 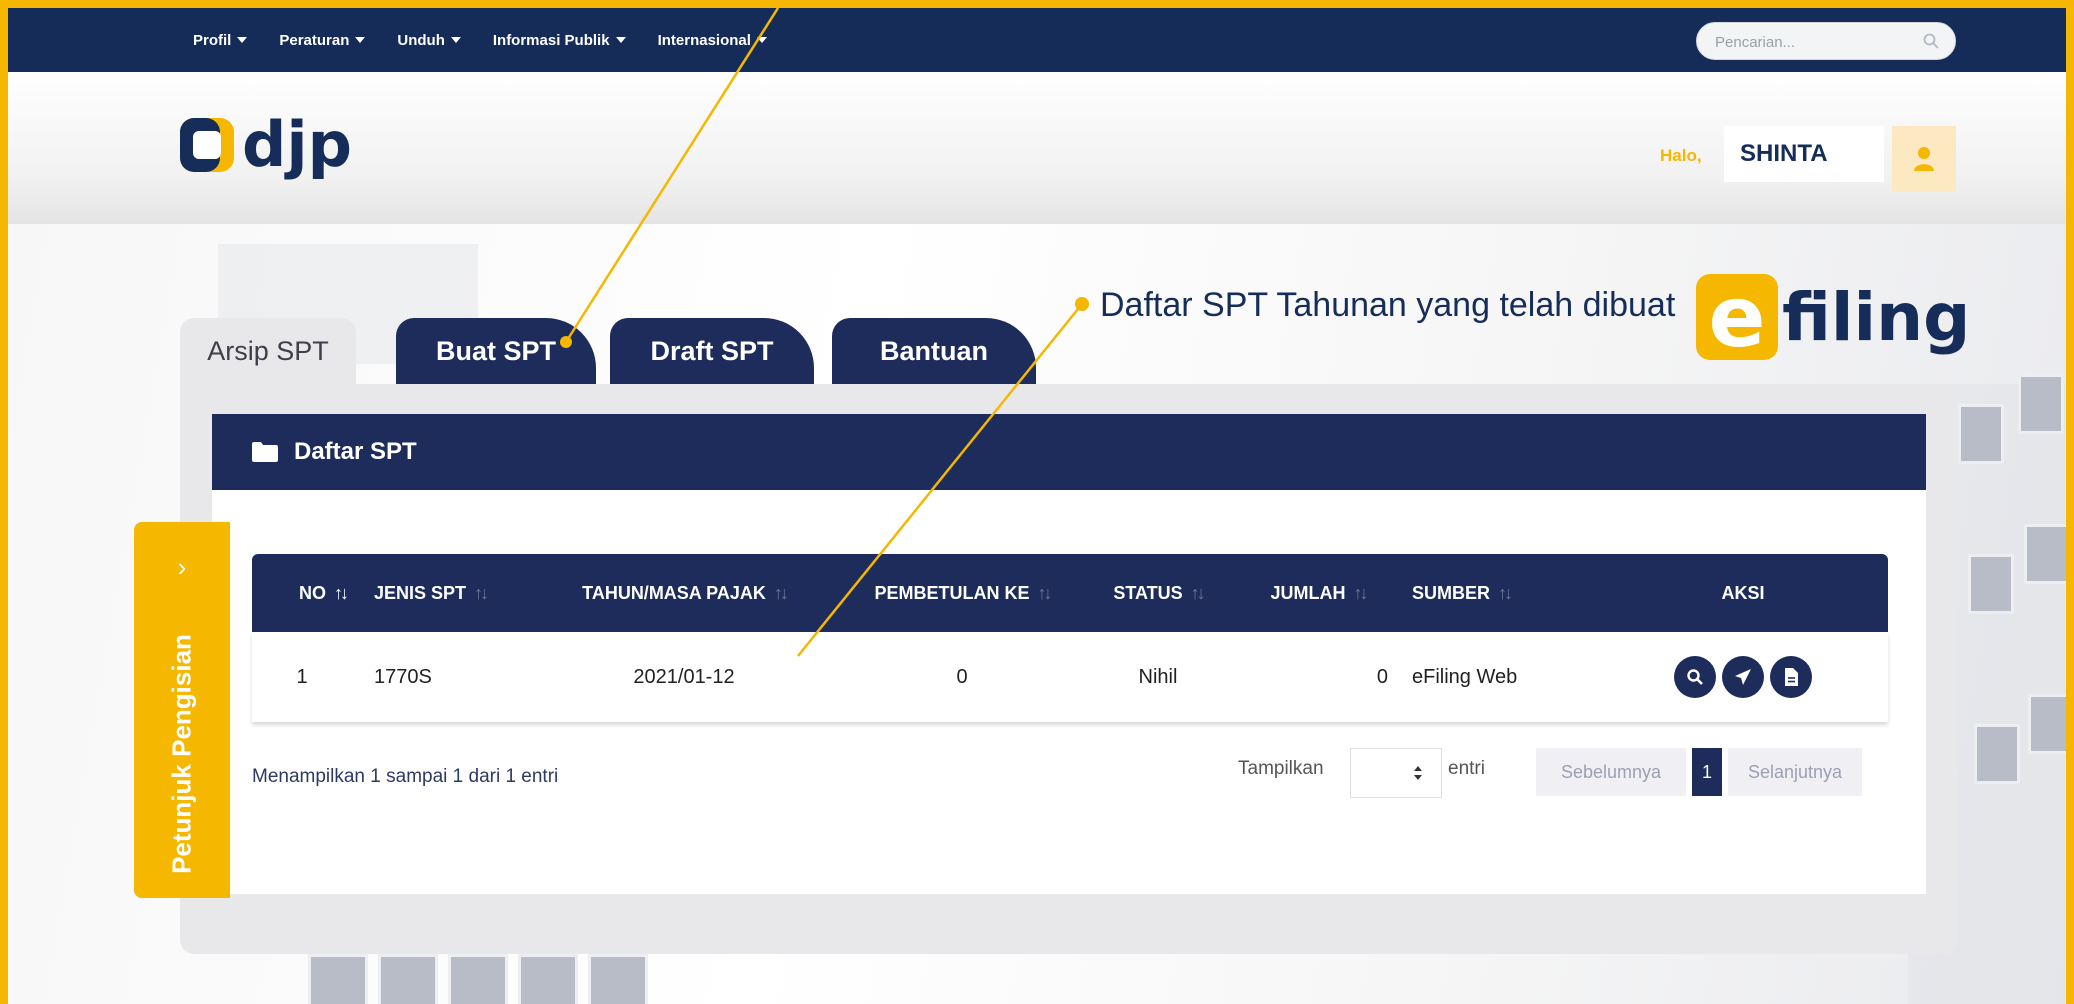 I want to click on menu-label: Unduh, so click(x=421, y=40).